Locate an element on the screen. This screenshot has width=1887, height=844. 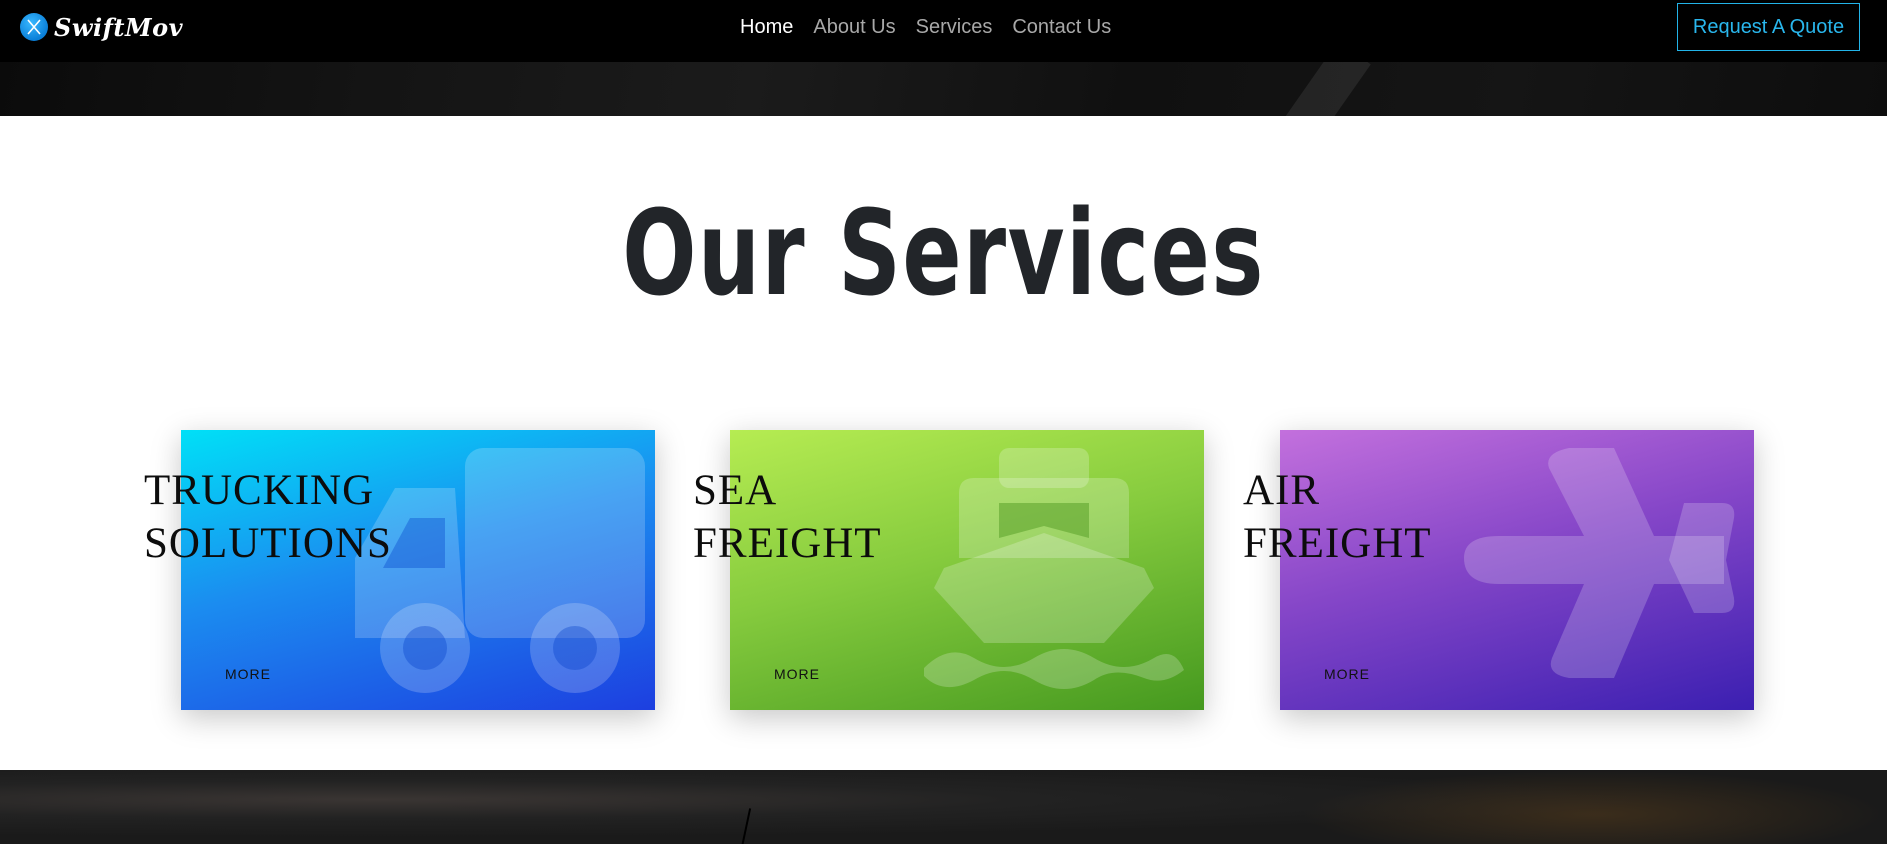
nav-link-contact-us: Contact Us is located at coordinates (1061, 27).